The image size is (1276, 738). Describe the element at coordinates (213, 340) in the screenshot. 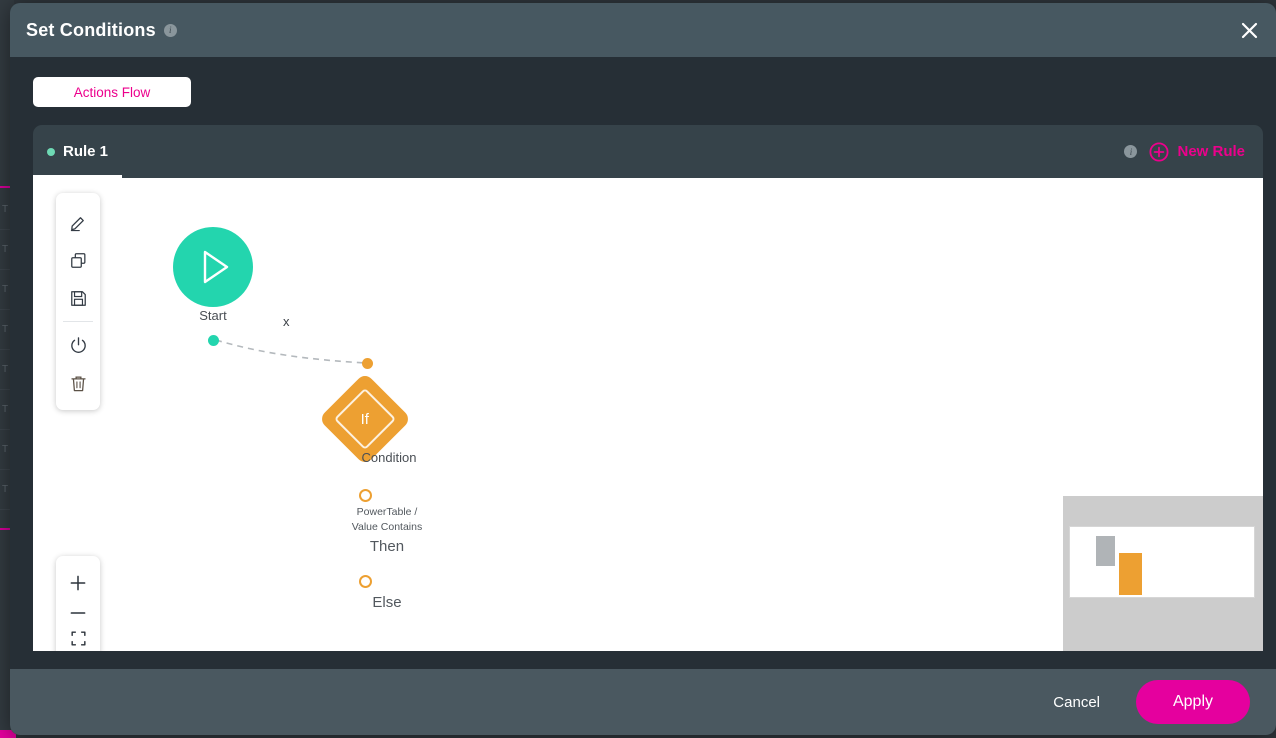

I see `port-start-output` at that location.